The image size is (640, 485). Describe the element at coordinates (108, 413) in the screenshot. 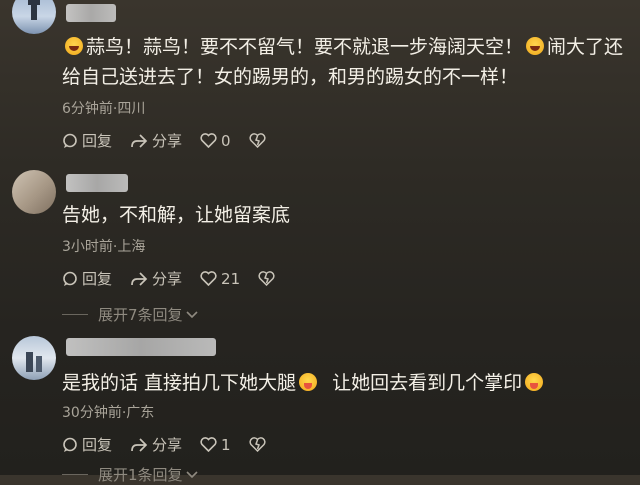

I see `comment-meta: 30分钟前·广东` at that location.